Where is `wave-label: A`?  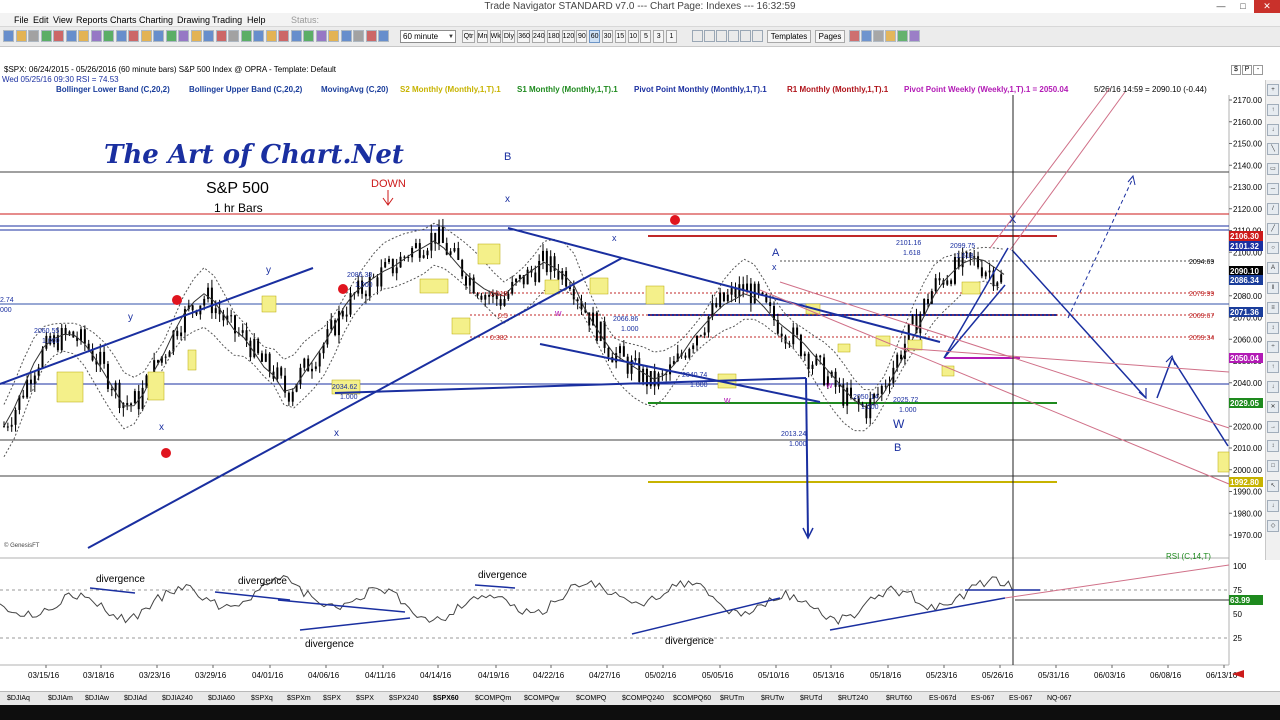
wave-label: A is located at coordinates (776, 253).